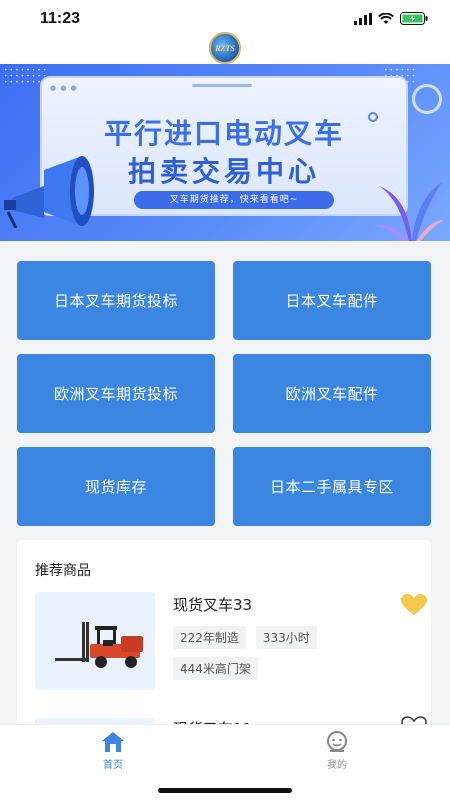 The image size is (450, 800). I want to click on product-item: 现货叉车33 222年制造 333小时 444米高门架, so click(231, 642).